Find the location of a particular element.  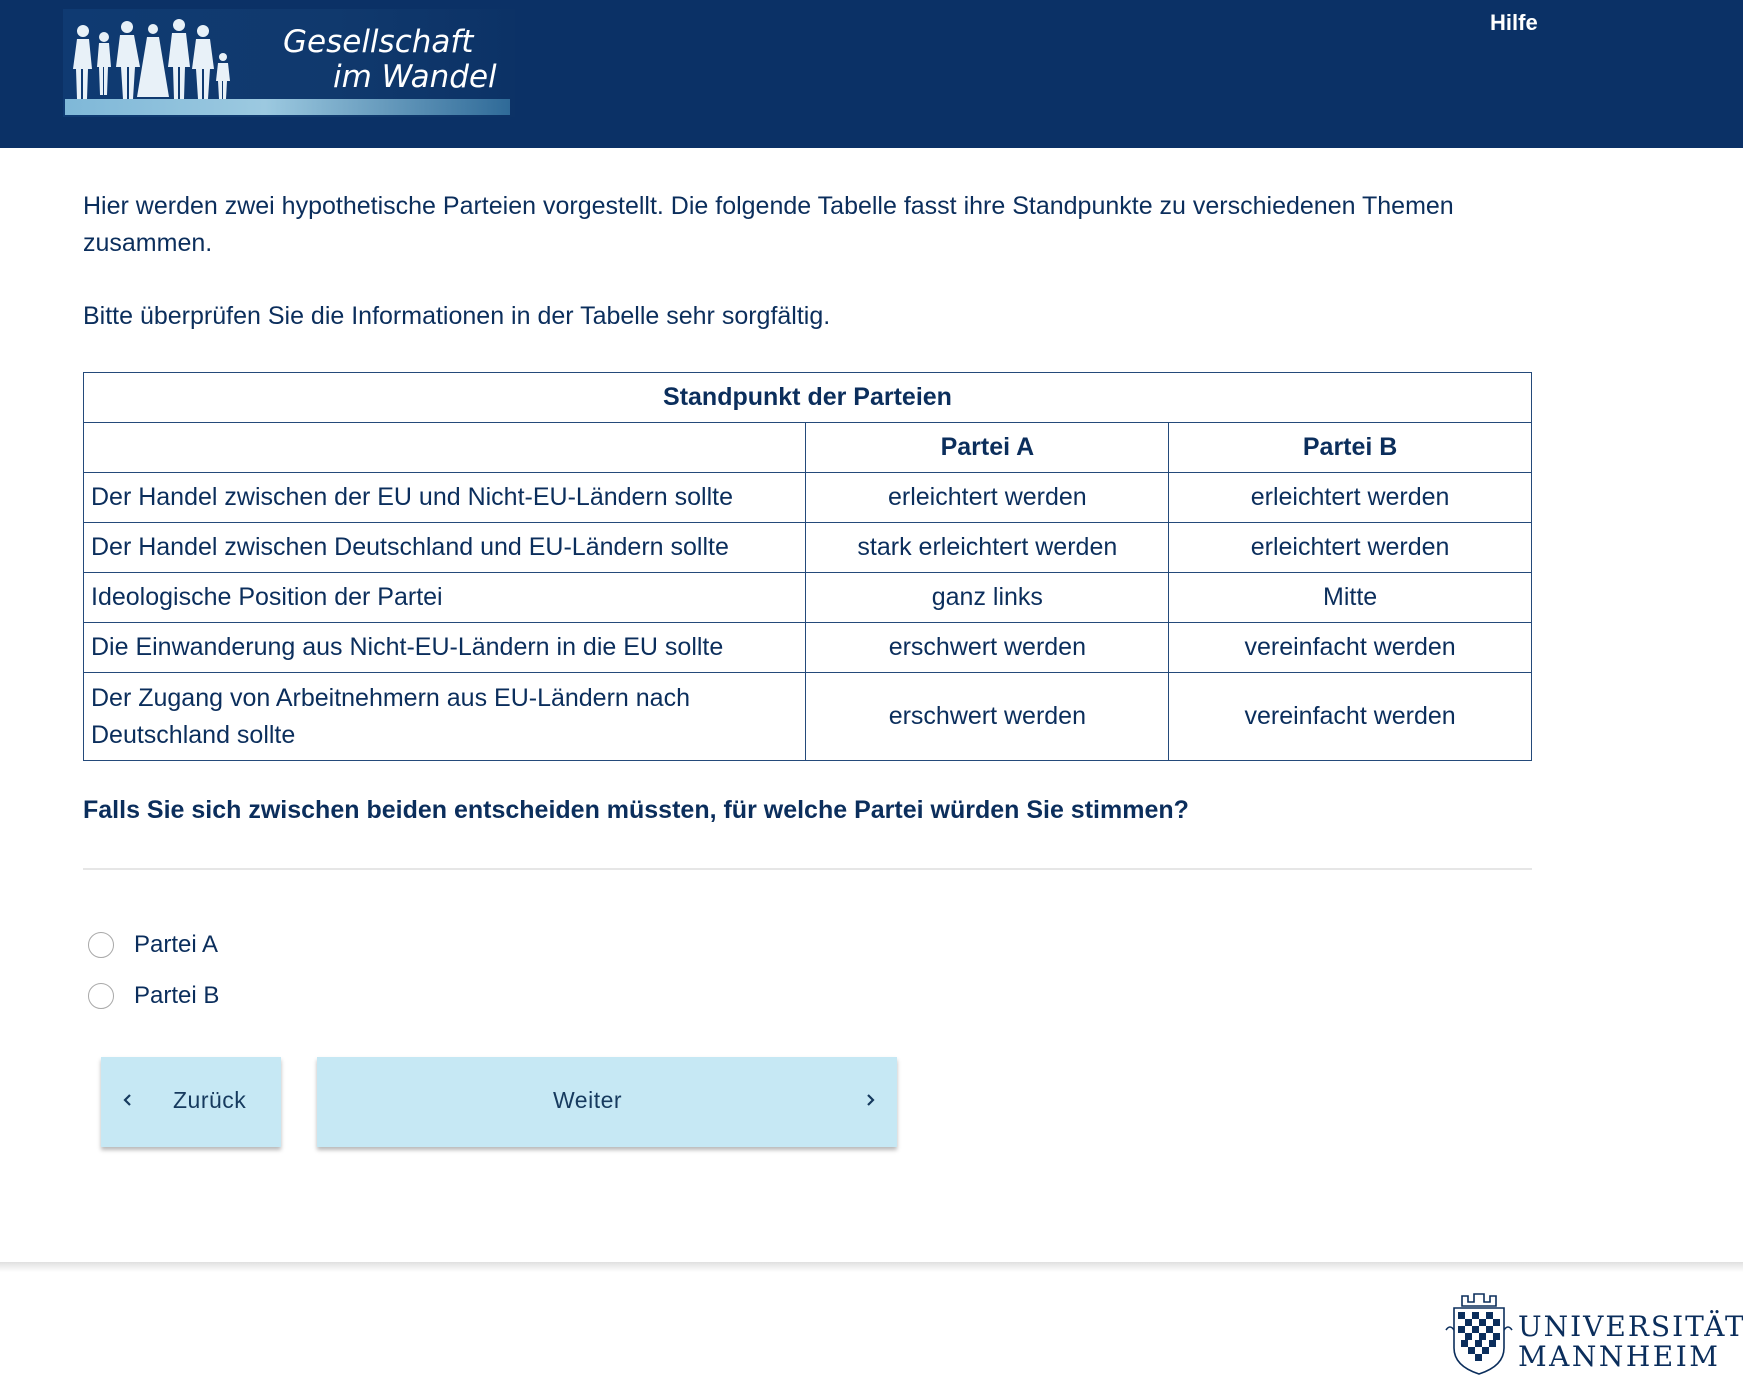

back-button-label: Zurück is located at coordinates (210, 1100).